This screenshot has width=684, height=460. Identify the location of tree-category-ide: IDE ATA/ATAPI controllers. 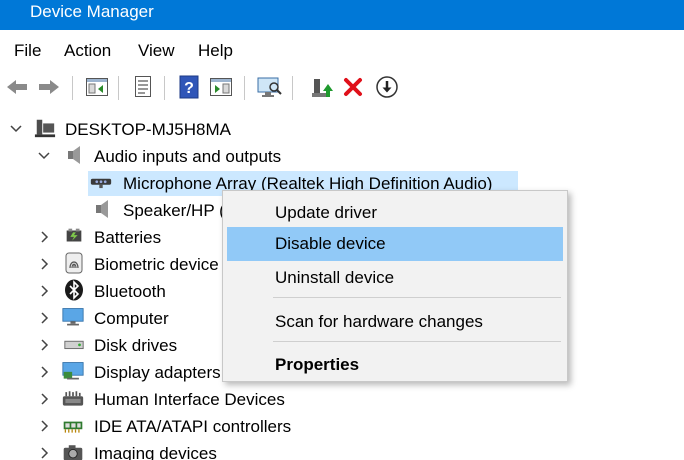
(192, 427).